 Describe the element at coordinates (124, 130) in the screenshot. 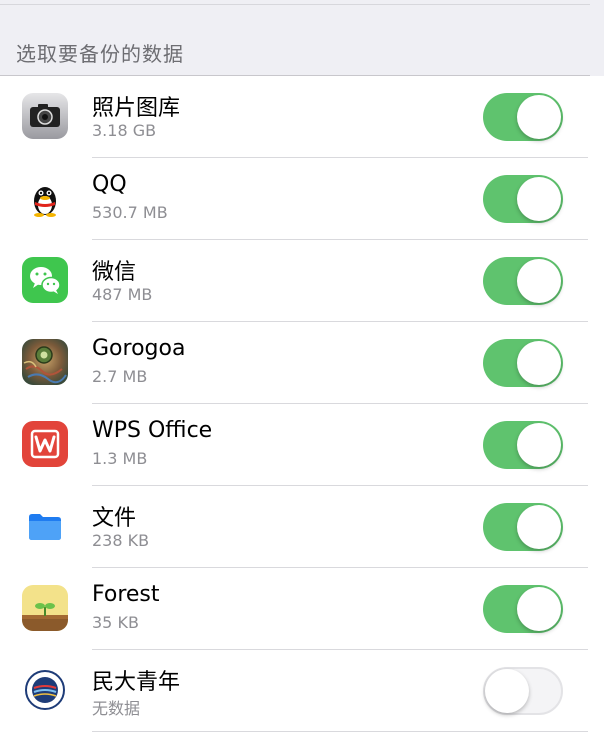

I see `app-size: 3.18 GB` at that location.